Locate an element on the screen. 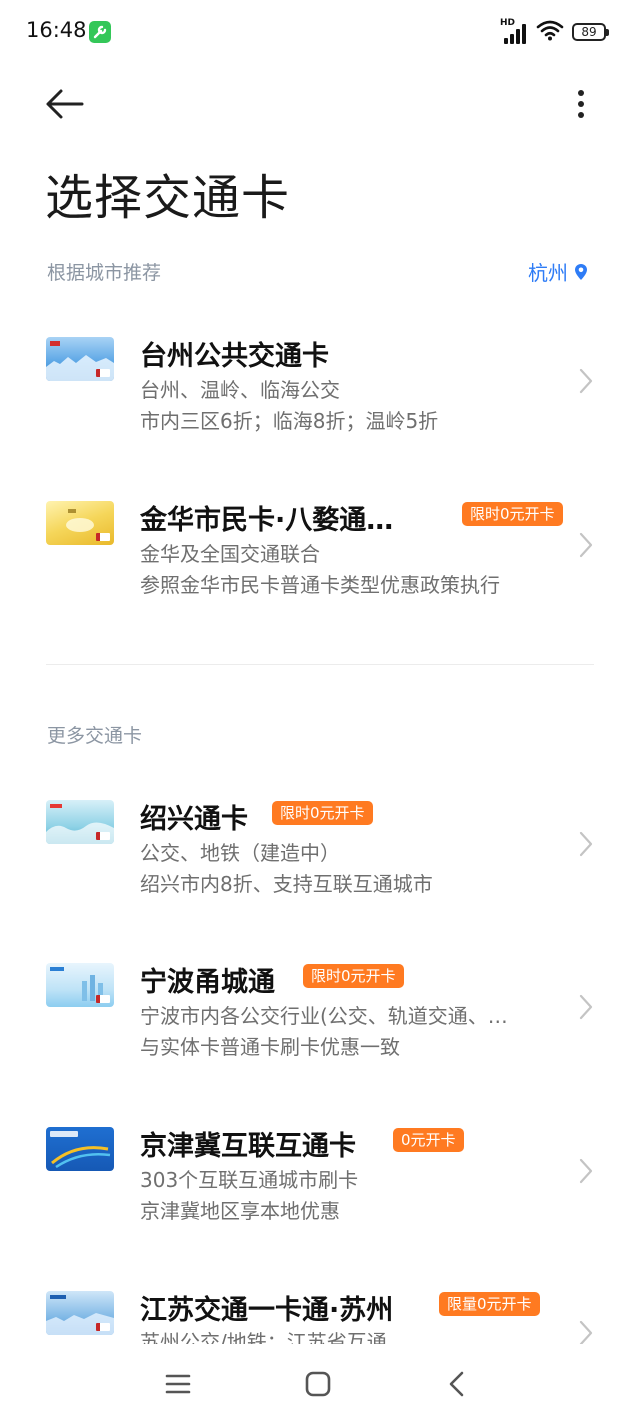 Image resolution: width=640 pixels, height=1422 pixels. wifi-icon is located at coordinates (550, 32).